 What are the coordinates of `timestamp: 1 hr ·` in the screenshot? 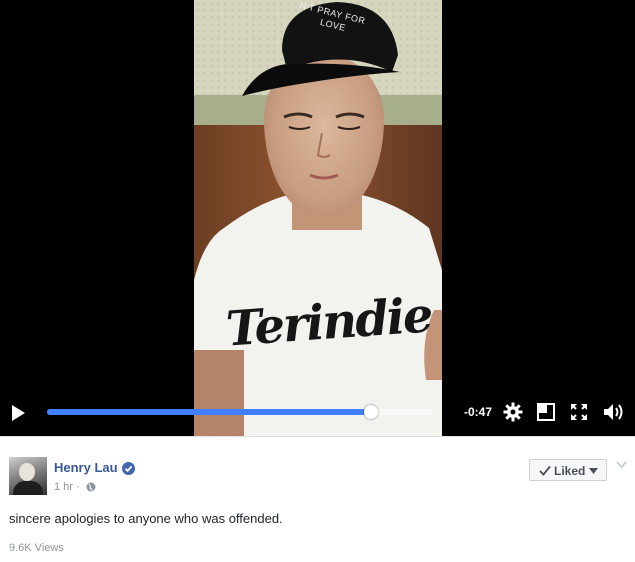 It's located at (67, 487).